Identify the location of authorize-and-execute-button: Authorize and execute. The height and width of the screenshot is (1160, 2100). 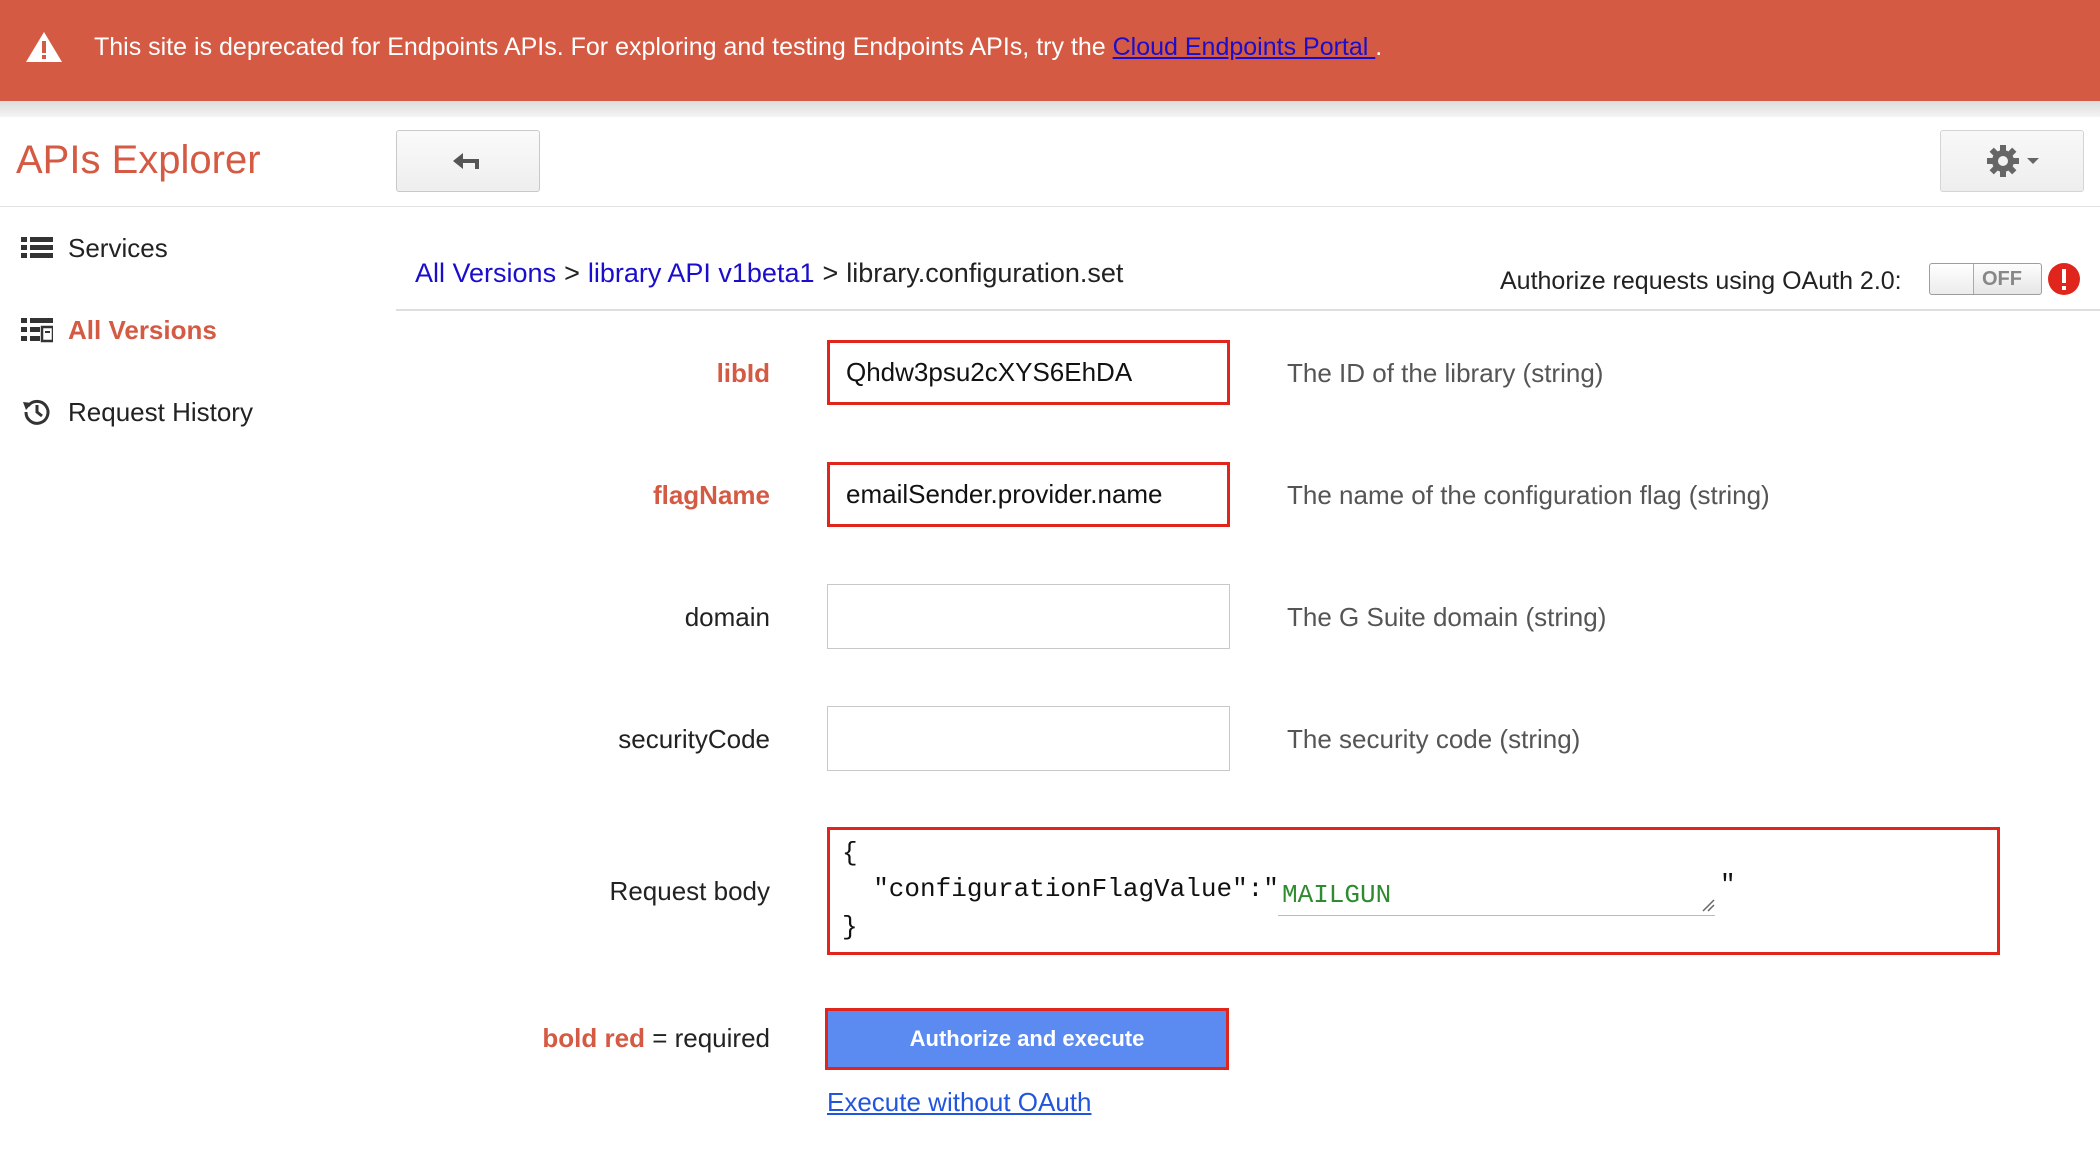
(1027, 1039).